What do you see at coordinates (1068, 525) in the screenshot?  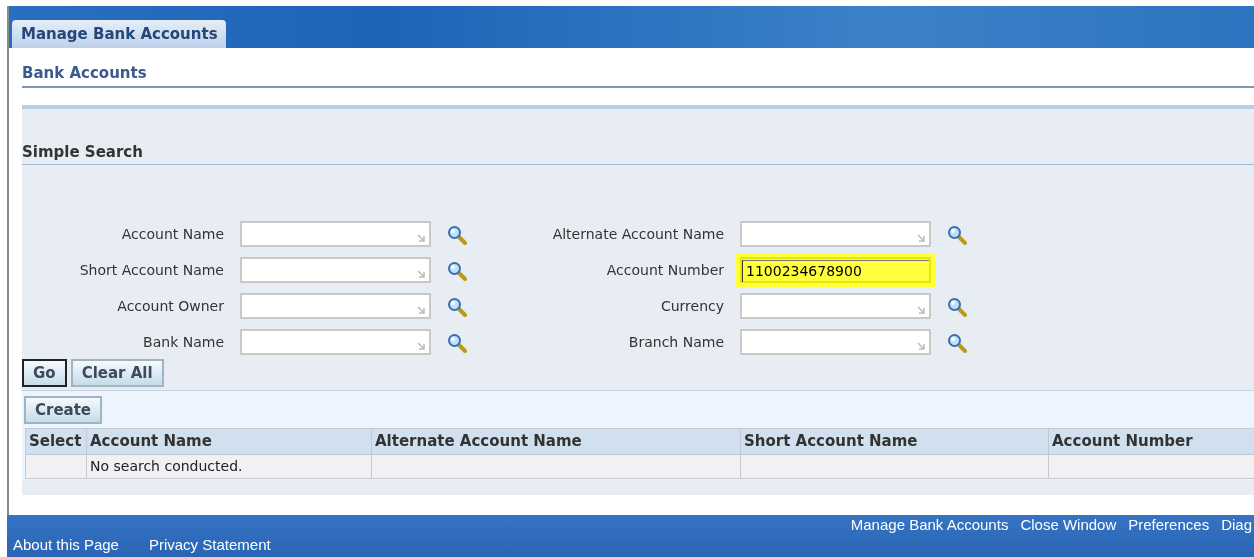 I see `footer-link: Close Window` at bounding box center [1068, 525].